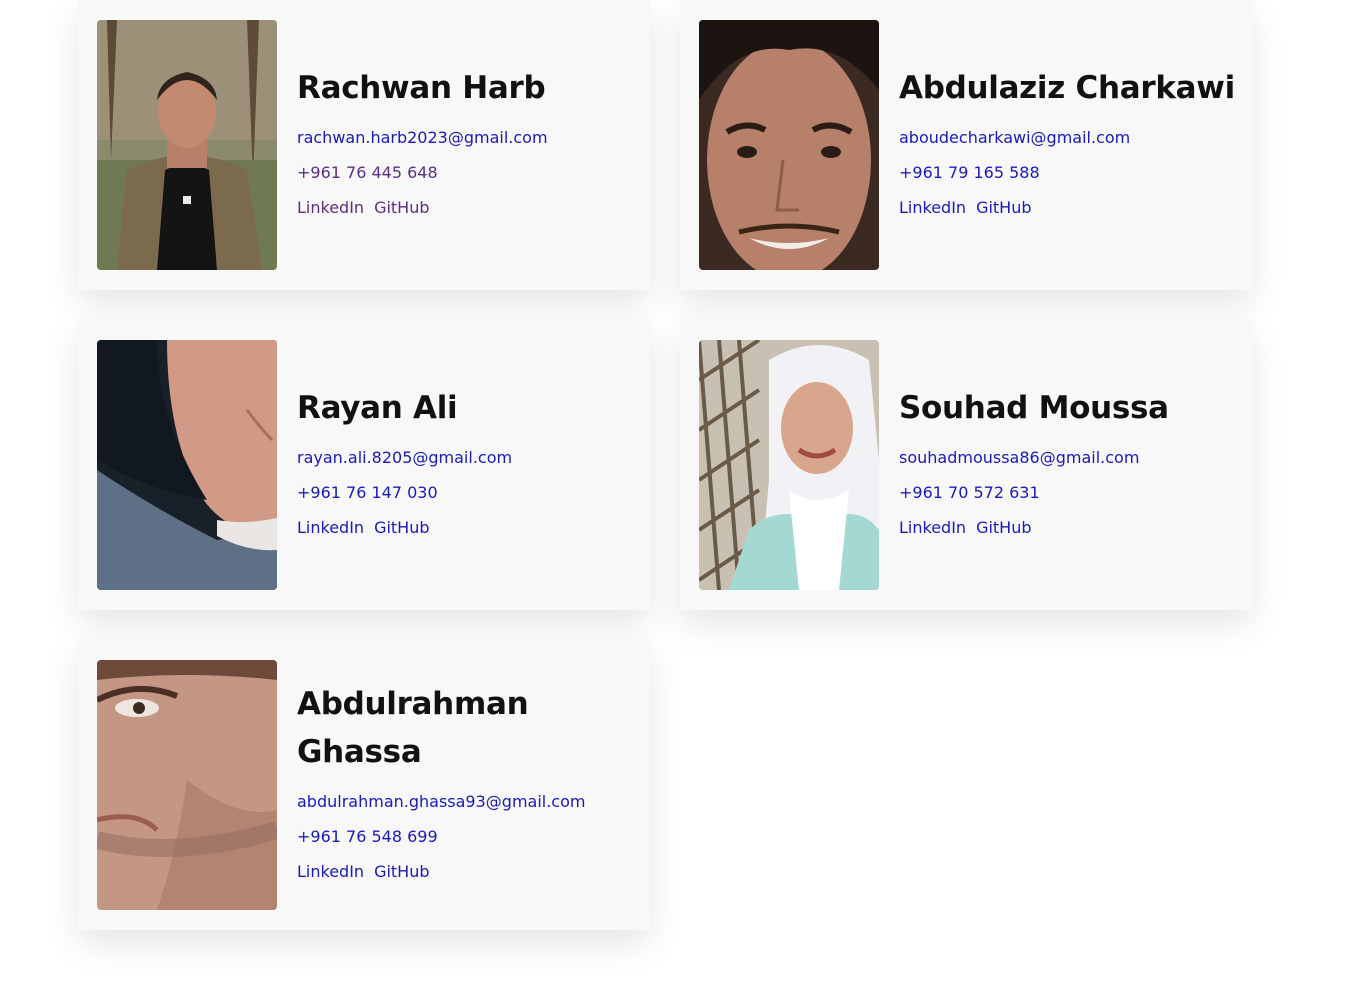 The image size is (1347, 993). I want to click on email-link: rayan.ali.8205@gmail.com, so click(404, 457).